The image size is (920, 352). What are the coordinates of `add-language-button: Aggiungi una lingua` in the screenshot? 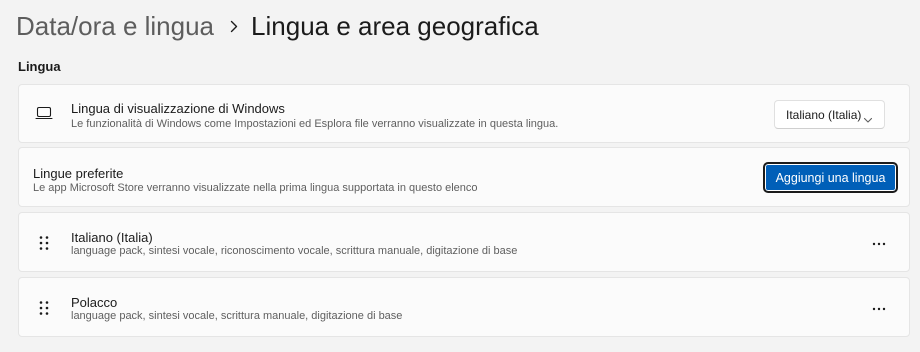 It's located at (830, 177).